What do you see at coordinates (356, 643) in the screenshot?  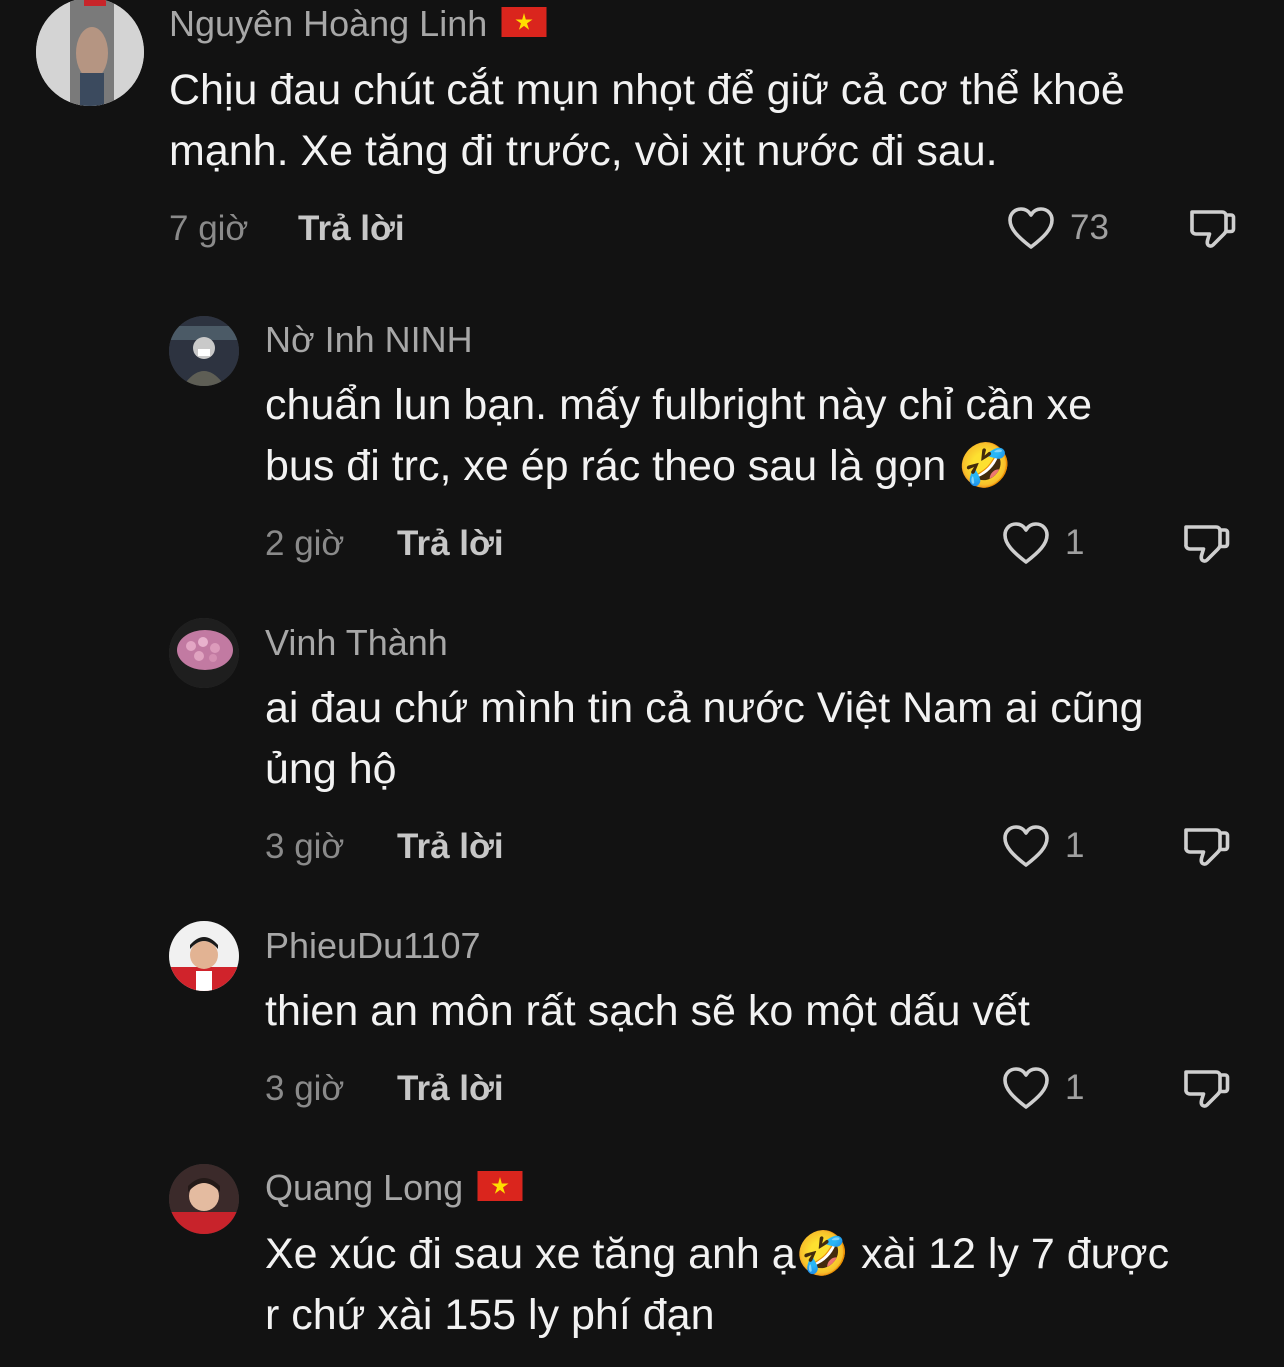 I see `username: Vinh Thành` at bounding box center [356, 643].